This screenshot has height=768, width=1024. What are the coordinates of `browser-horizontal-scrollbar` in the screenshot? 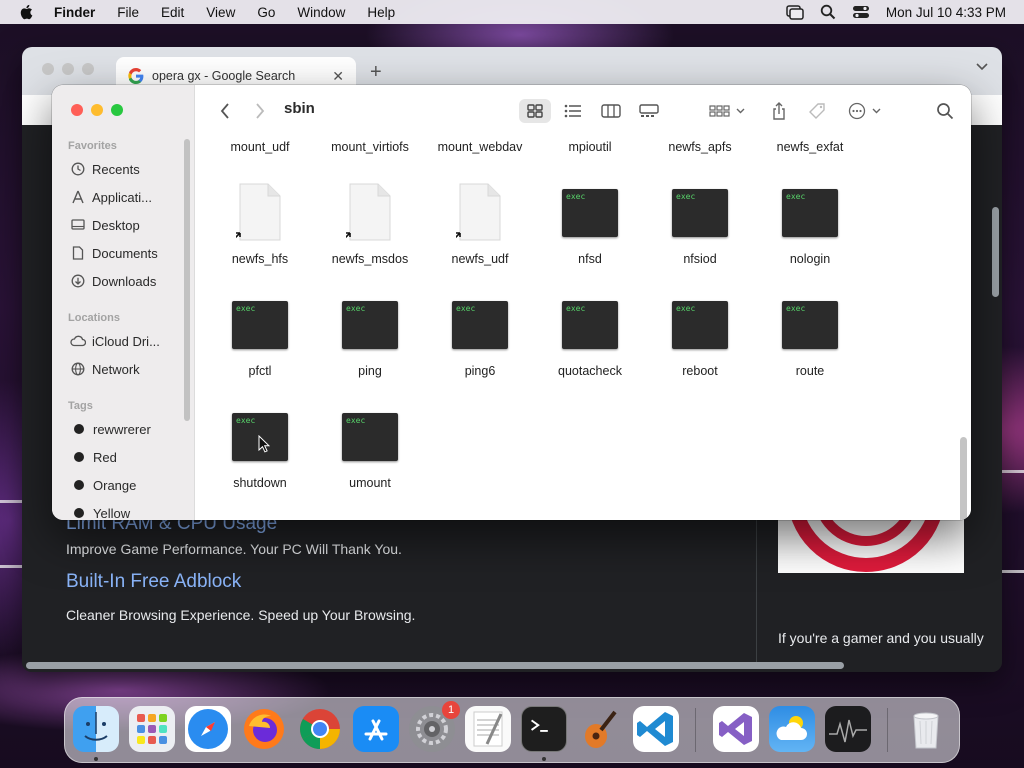 It's located at (435, 665).